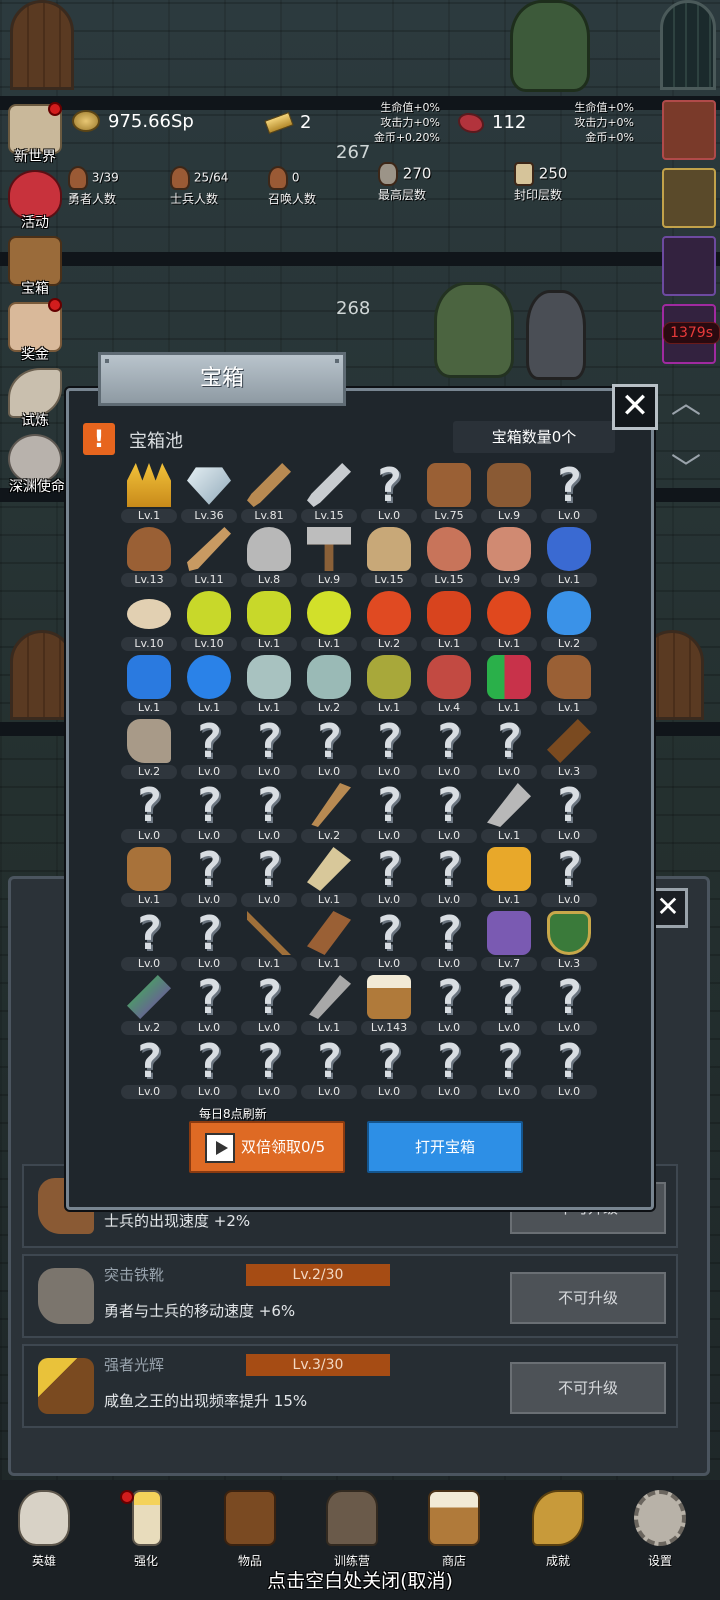 The height and width of the screenshot is (1600, 720). I want to click on chest-pool-item: Lv.4, so click(449, 685).